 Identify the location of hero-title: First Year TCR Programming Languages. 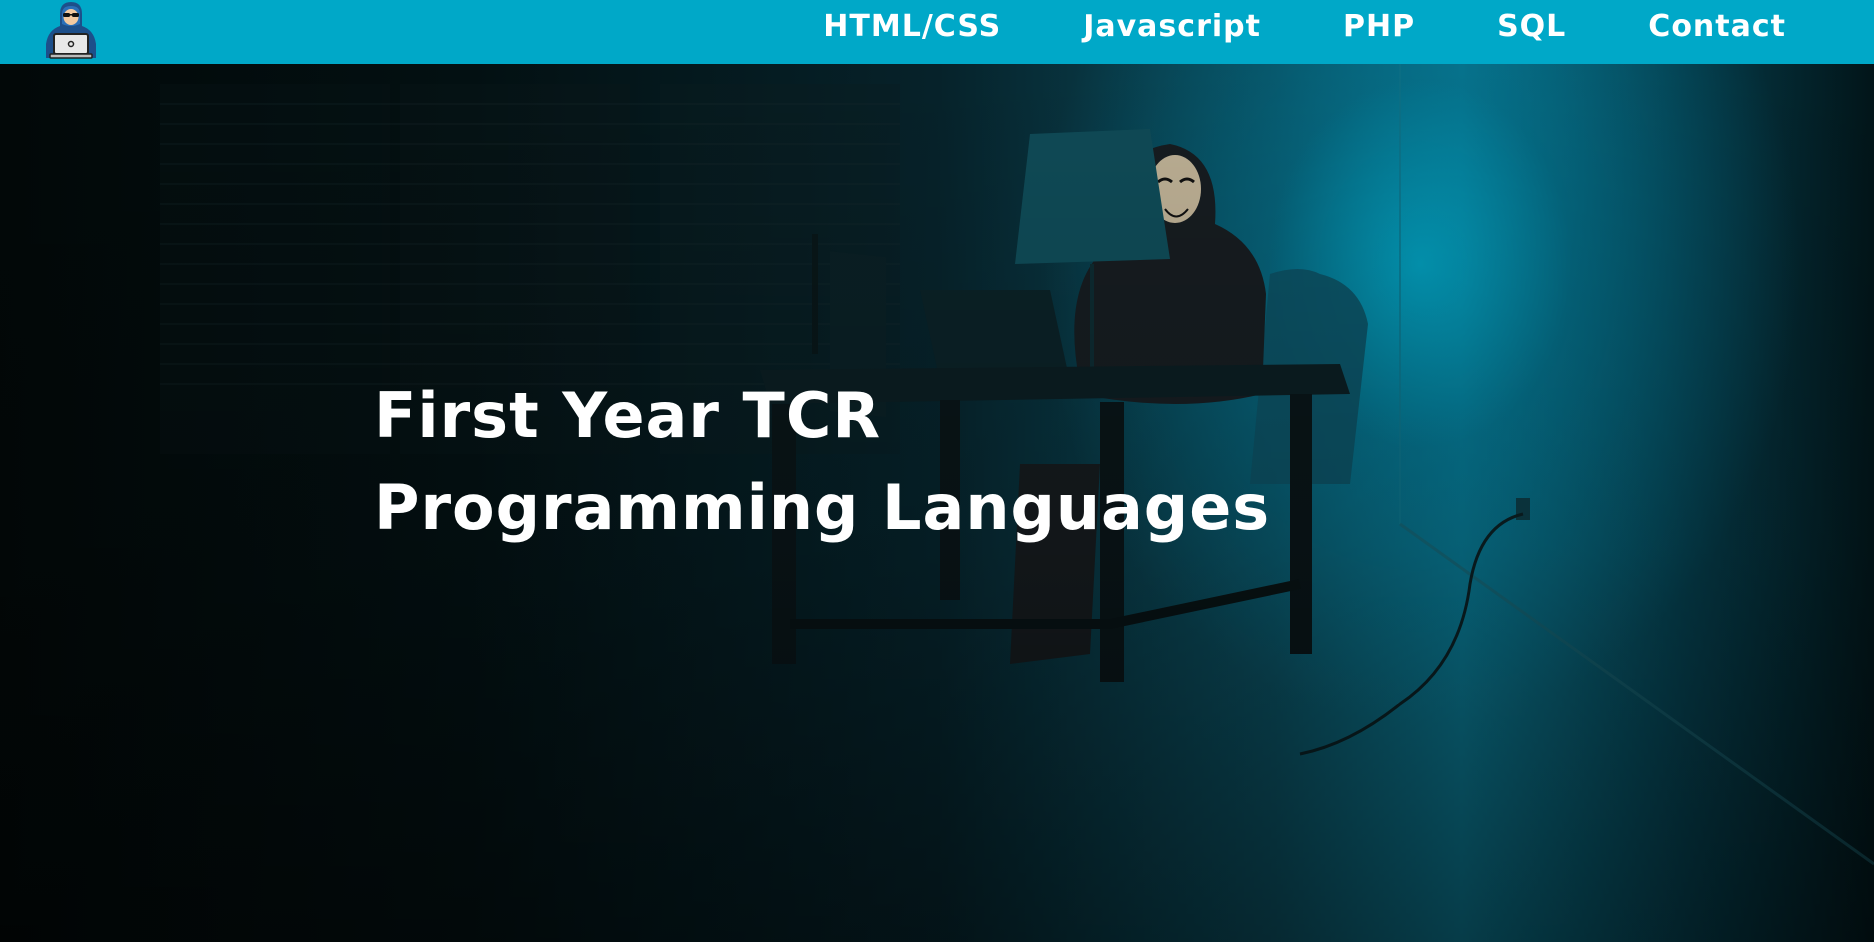
(822, 462).